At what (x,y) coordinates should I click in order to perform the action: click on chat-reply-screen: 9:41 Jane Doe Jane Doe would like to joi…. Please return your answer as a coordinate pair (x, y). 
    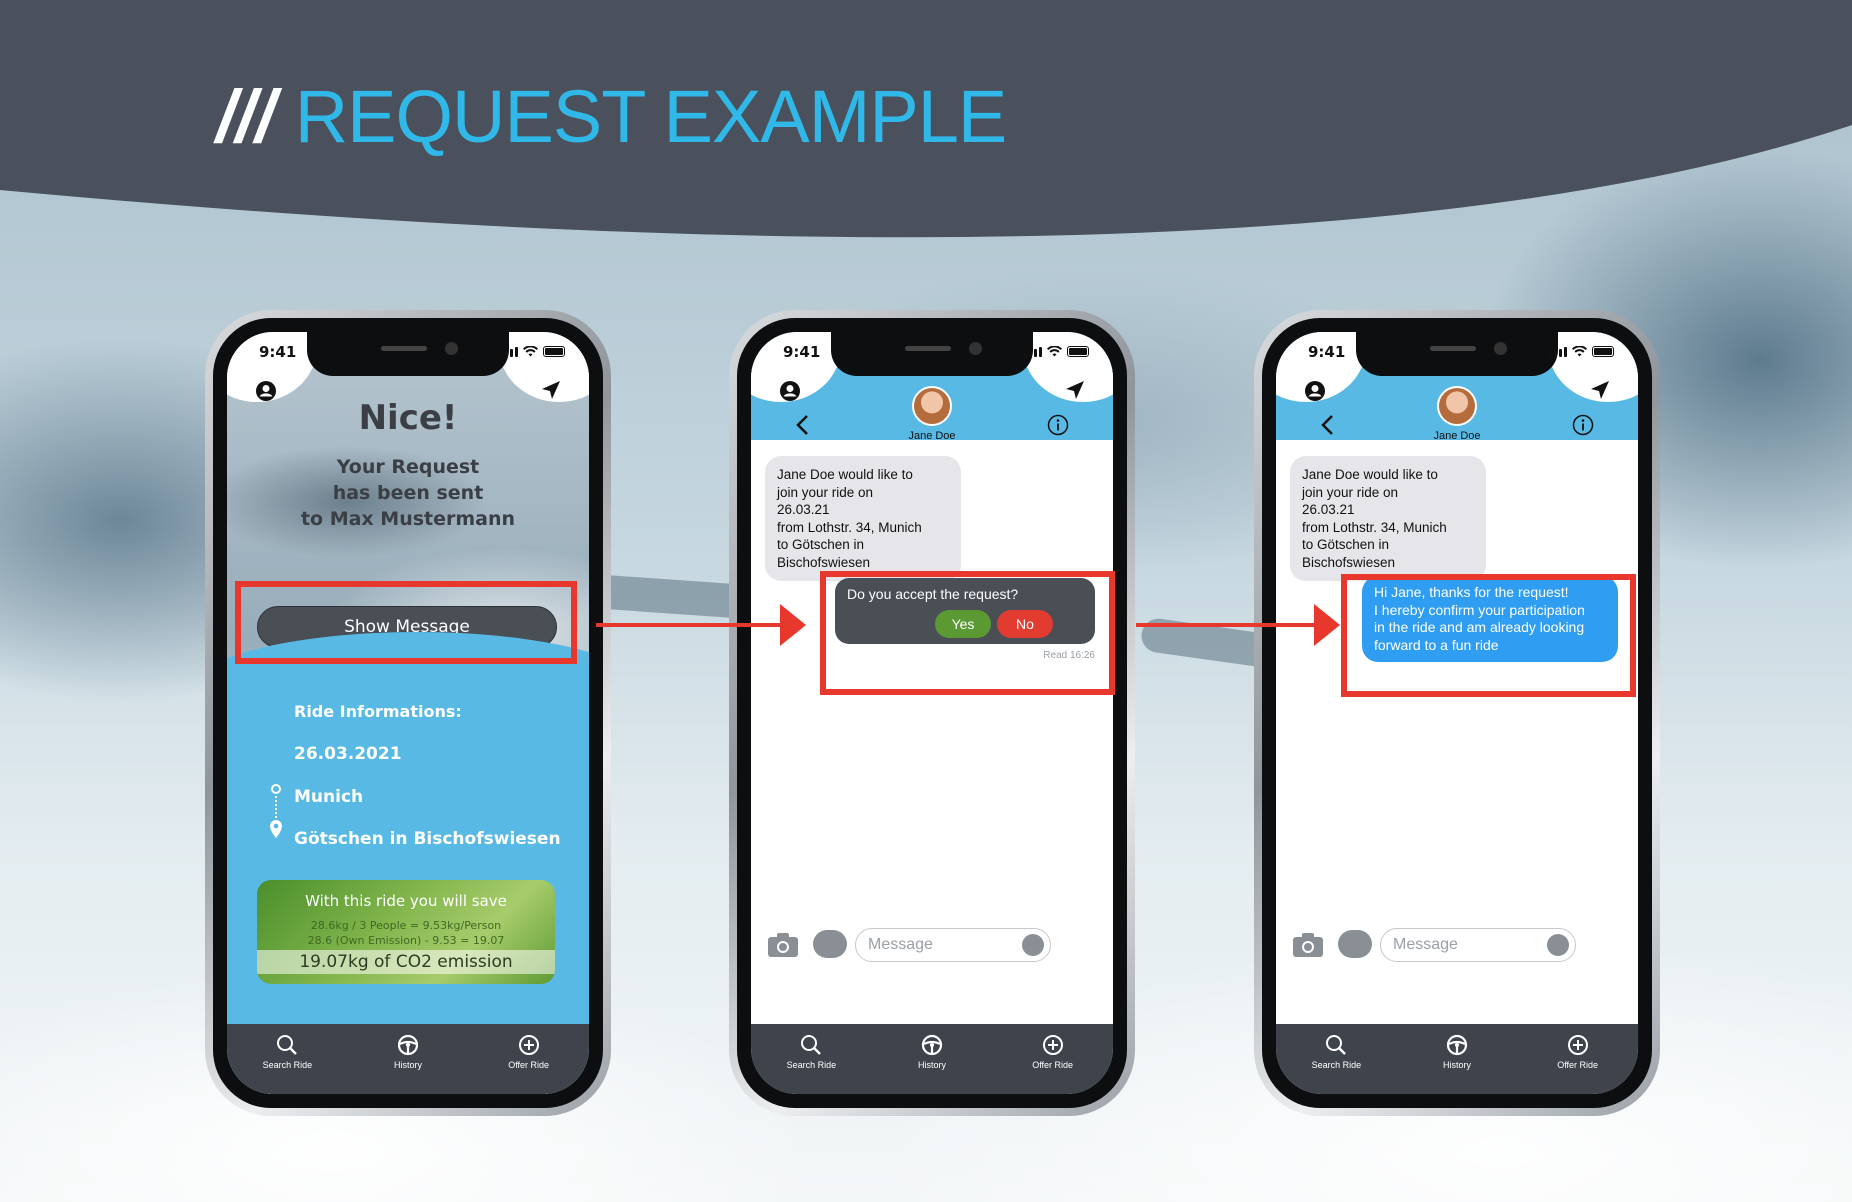
    Looking at the image, I should click on (1457, 713).